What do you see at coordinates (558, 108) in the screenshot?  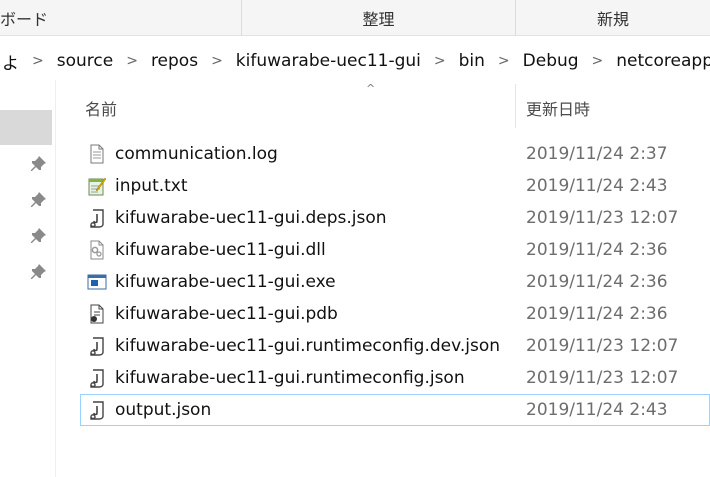 I see `column-header-date-modified: 更新日時` at bounding box center [558, 108].